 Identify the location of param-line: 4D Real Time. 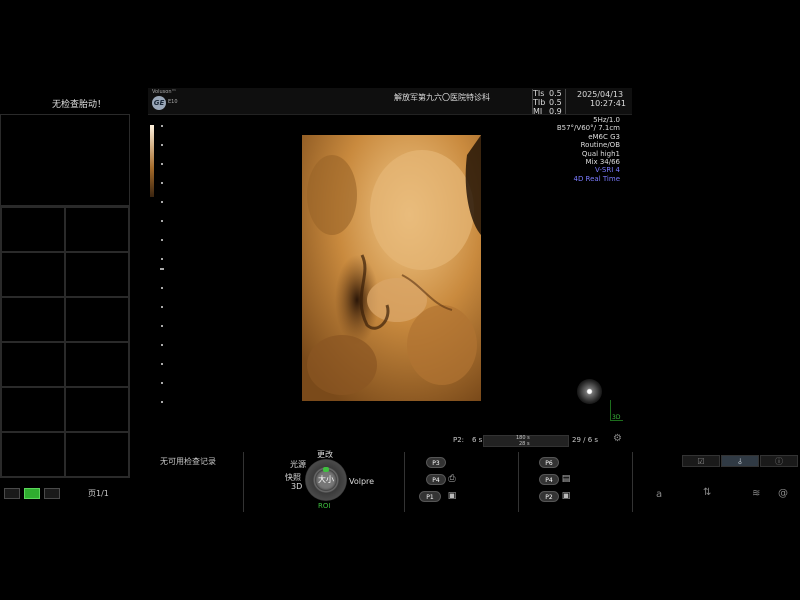
(596, 178).